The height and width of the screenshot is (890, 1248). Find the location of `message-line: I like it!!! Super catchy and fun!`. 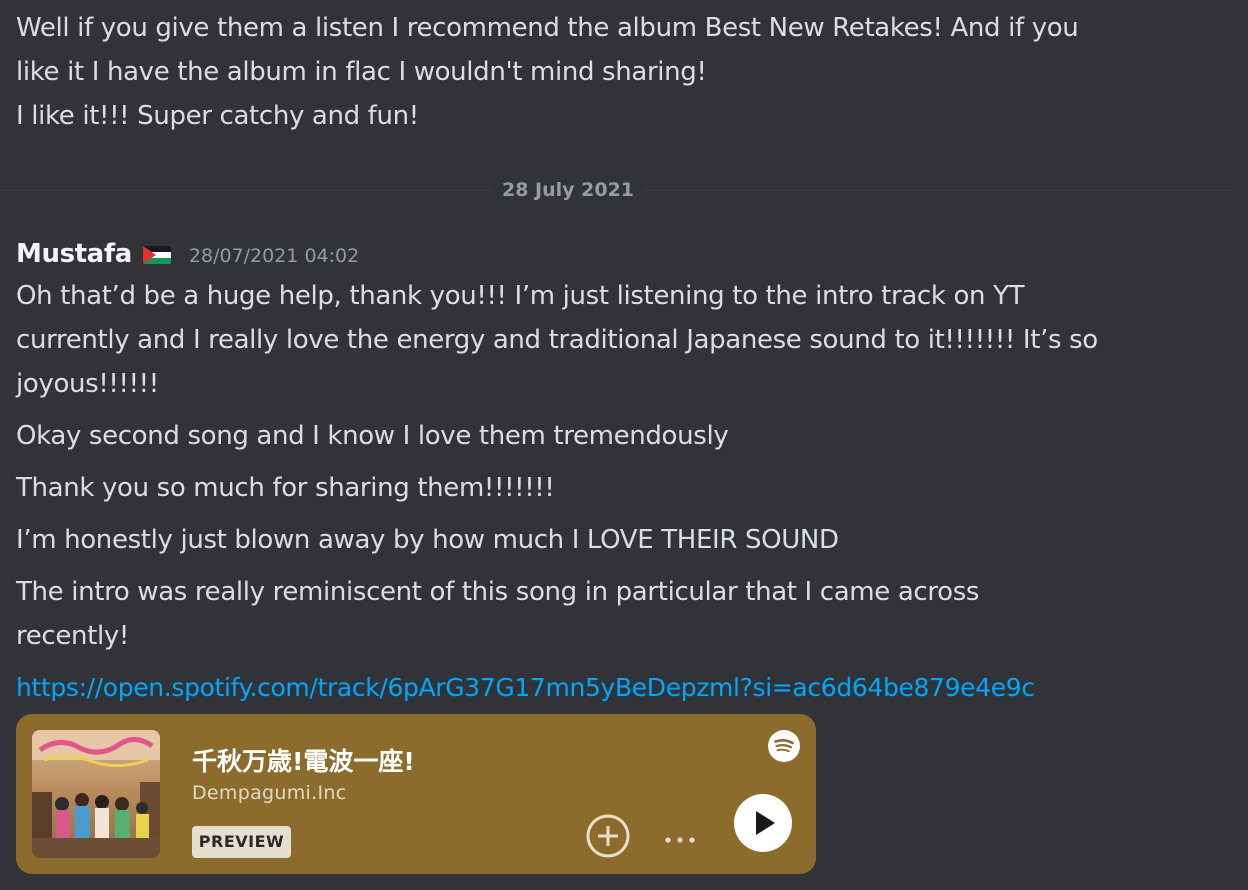

message-line: I like it!!! Super catchy and fun! is located at coordinates (217, 116).